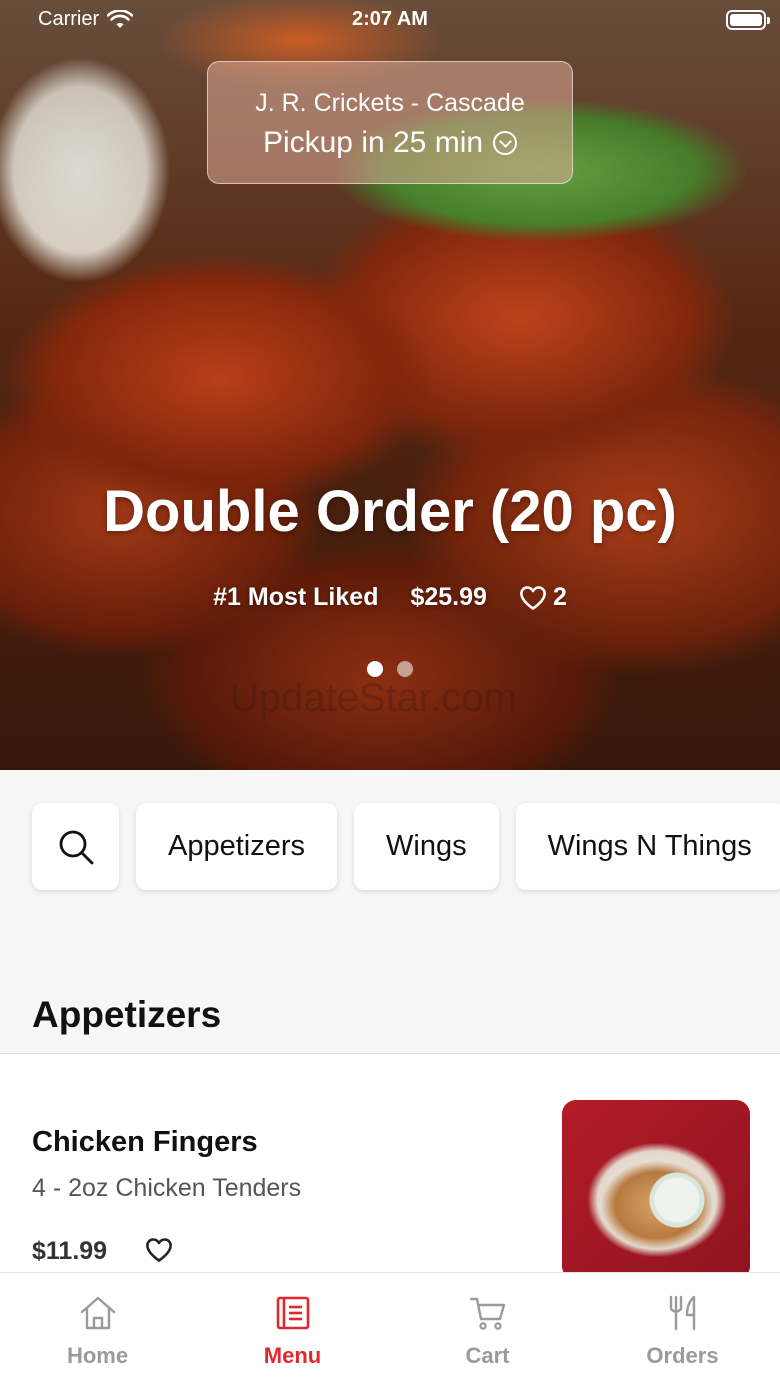 This screenshot has height=1387, width=780. What do you see at coordinates (487, 1355) in the screenshot?
I see `tab-label: Cart` at bounding box center [487, 1355].